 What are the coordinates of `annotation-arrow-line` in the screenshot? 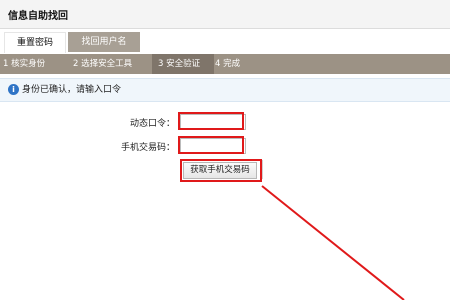 It's located at (333, 242).